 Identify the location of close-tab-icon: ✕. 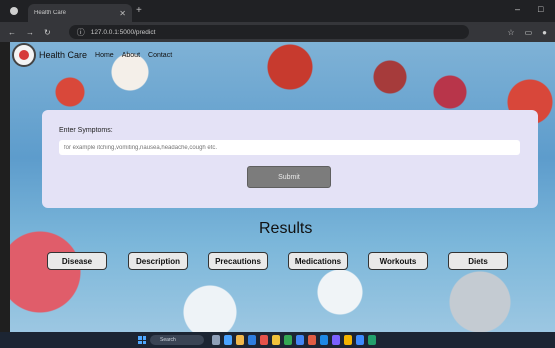
(122, 13).